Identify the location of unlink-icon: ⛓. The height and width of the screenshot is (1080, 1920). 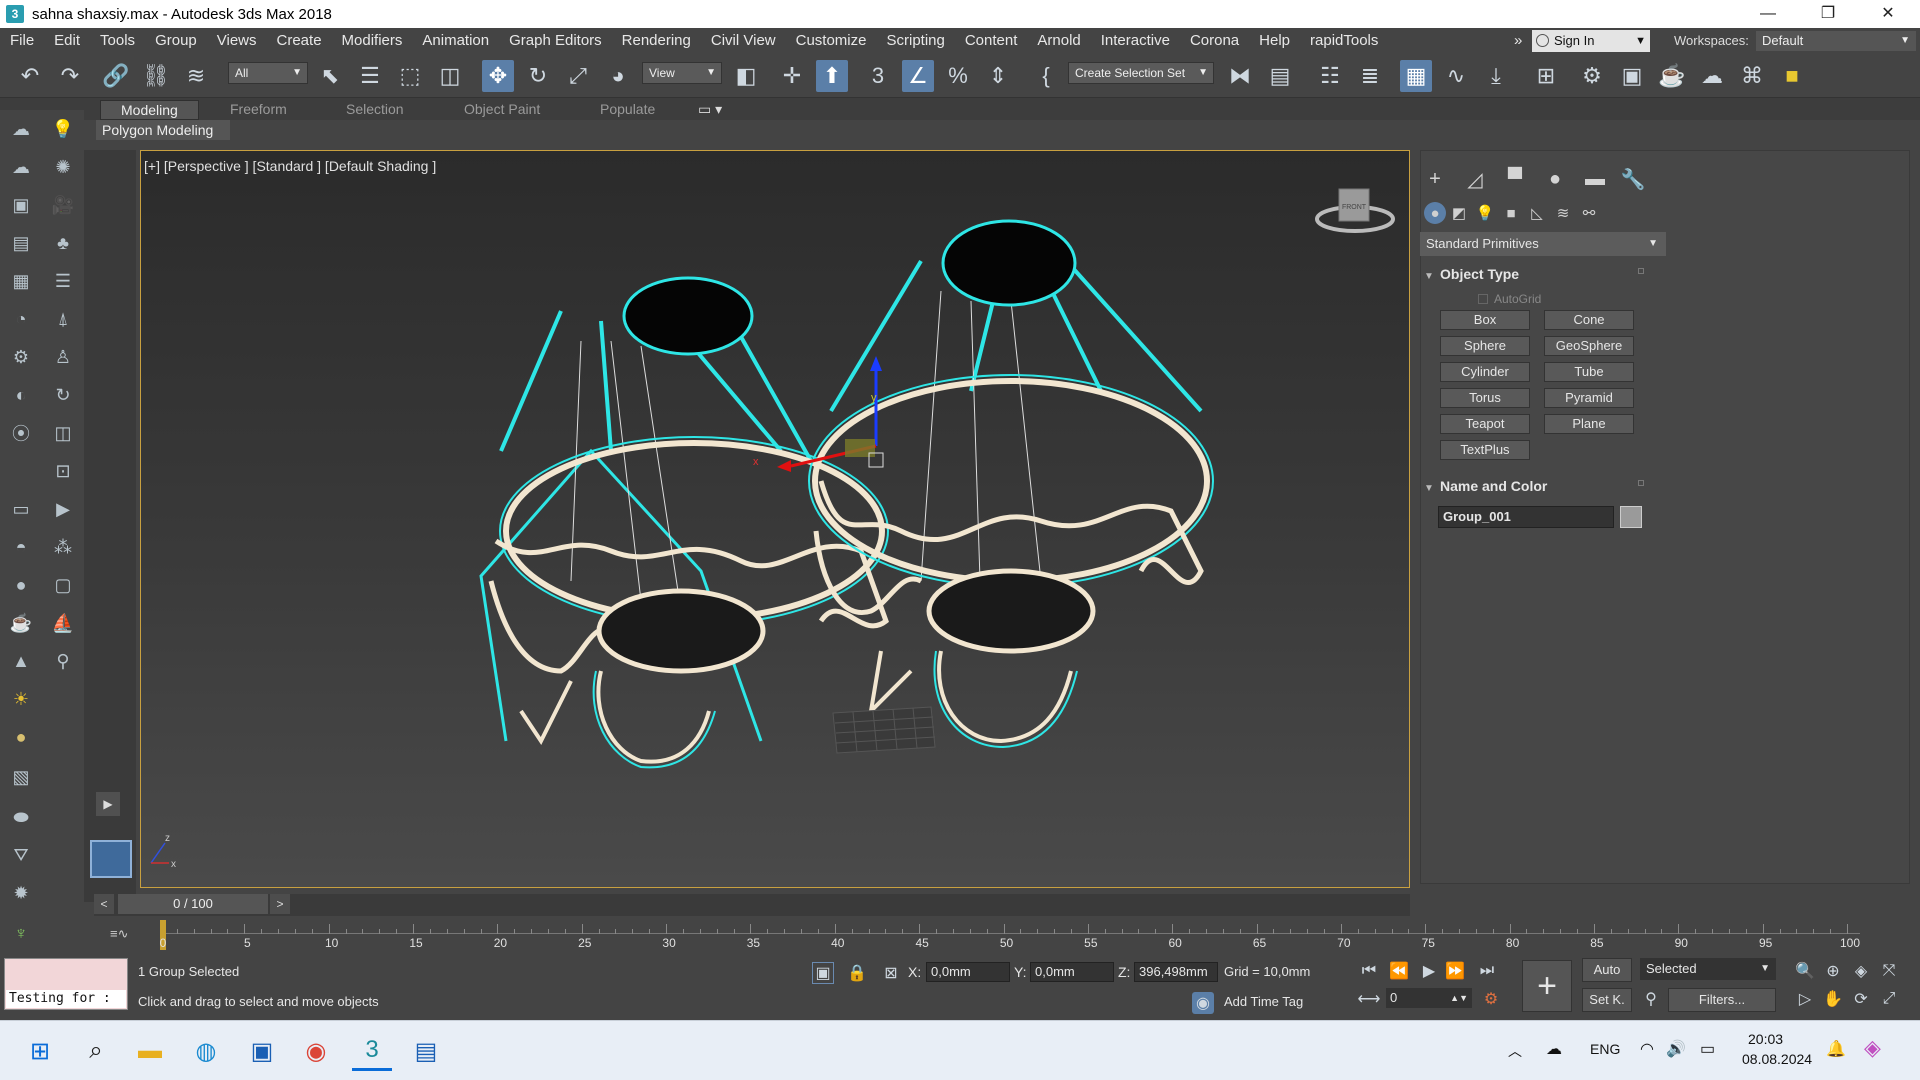
(156, 76).